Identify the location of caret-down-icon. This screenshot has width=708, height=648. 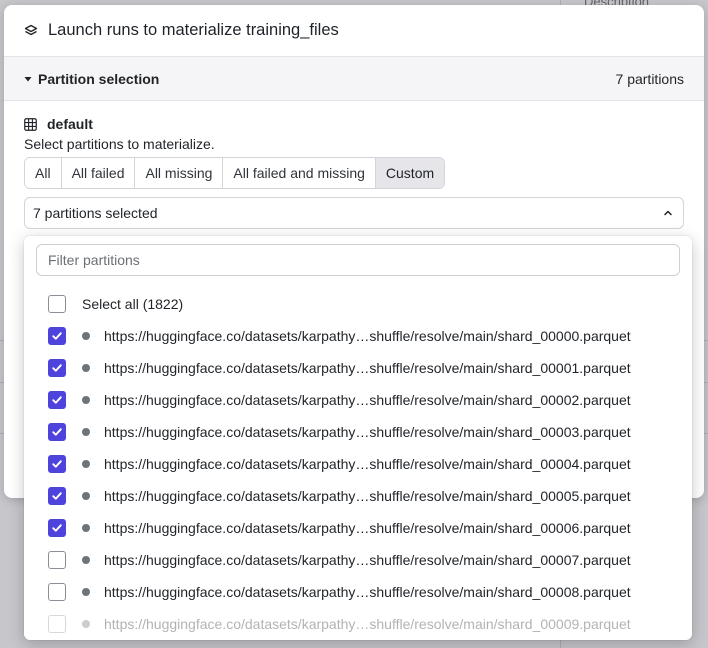
(28, 79).